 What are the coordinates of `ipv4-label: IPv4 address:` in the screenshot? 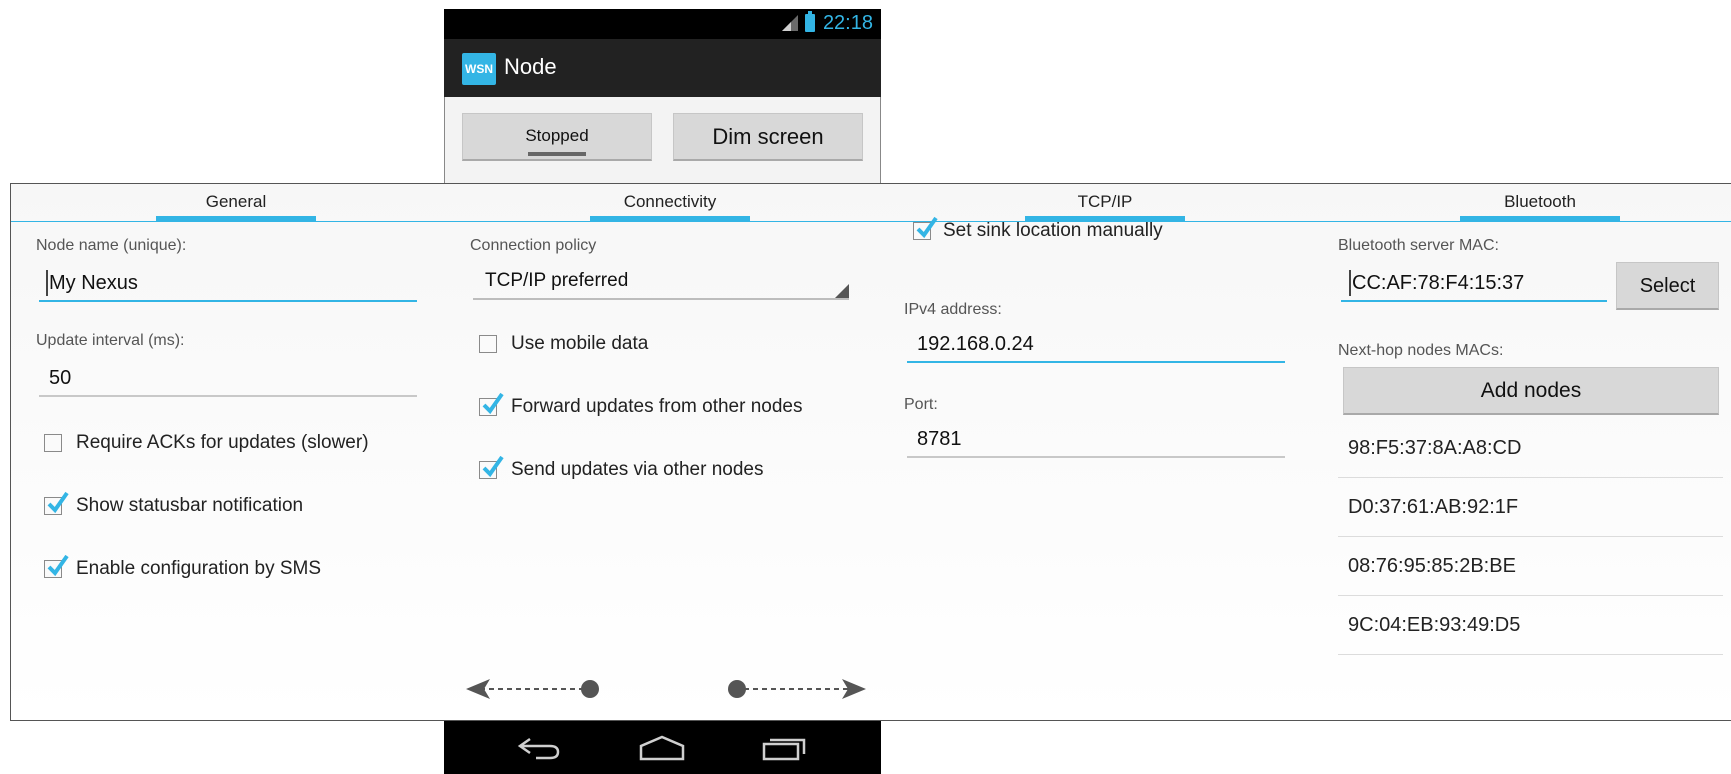 It's located at (953, 309).